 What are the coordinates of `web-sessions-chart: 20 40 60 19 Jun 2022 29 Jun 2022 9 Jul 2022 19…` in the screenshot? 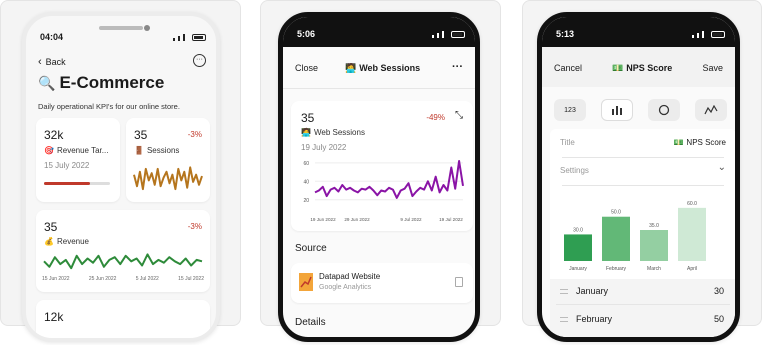 It's located at (383, 191).